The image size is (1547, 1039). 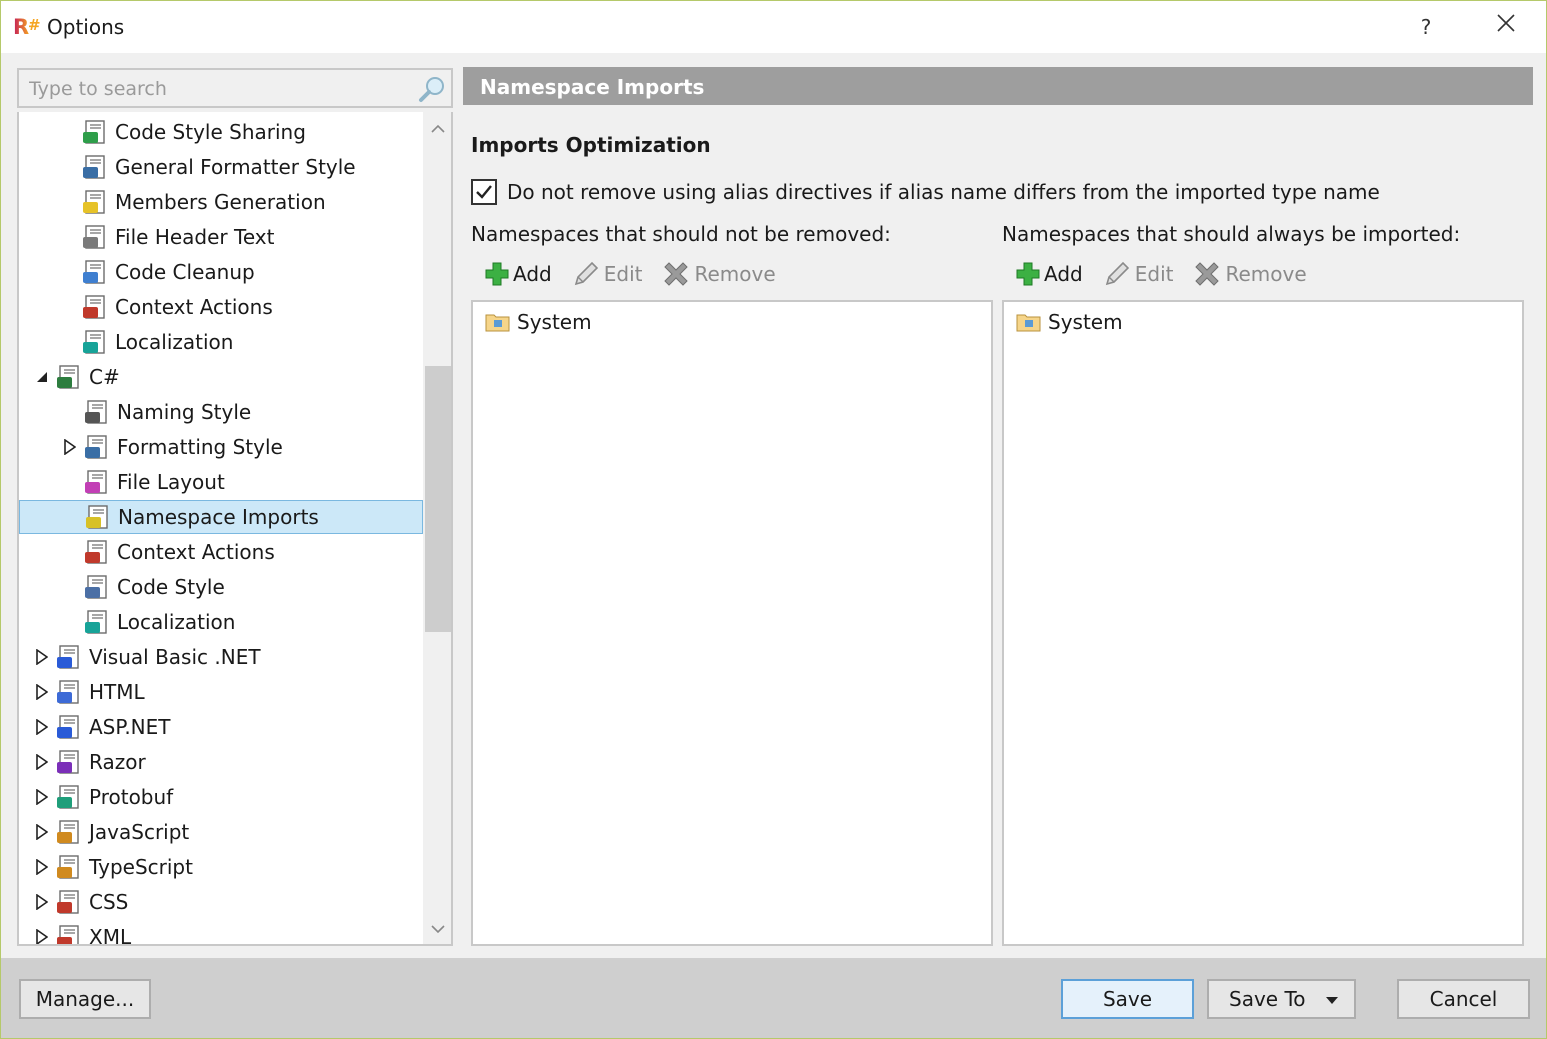 What do you see at coordinates (95, 237) in the screenshot?
I see `file-header-icon` at bounding box center [95, 237].